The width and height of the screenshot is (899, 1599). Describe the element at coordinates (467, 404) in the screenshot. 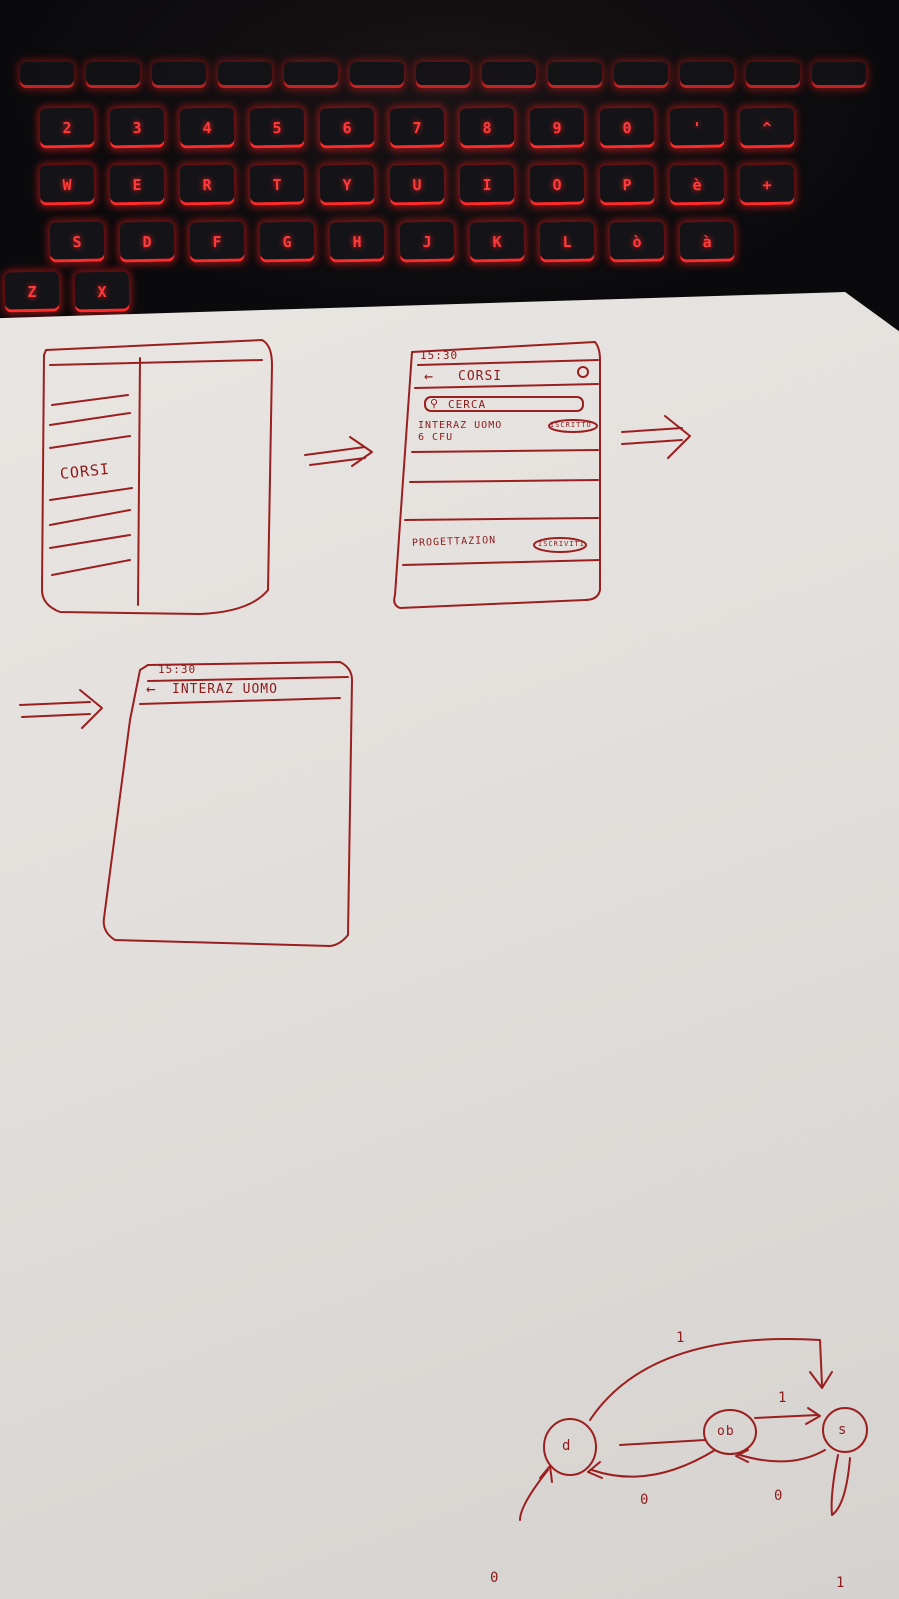

I see `sketch2-search: CERCA` at that location.